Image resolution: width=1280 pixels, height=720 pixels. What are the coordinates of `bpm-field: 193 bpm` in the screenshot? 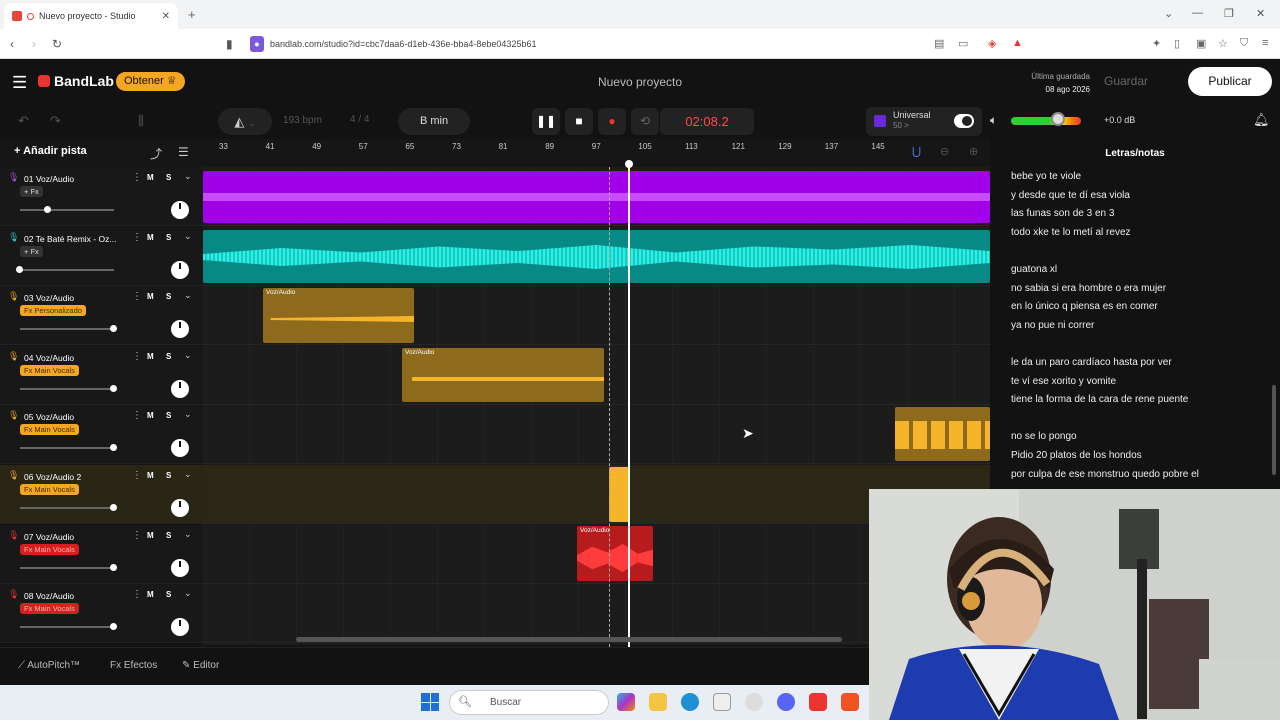 It's located at (302, 120).